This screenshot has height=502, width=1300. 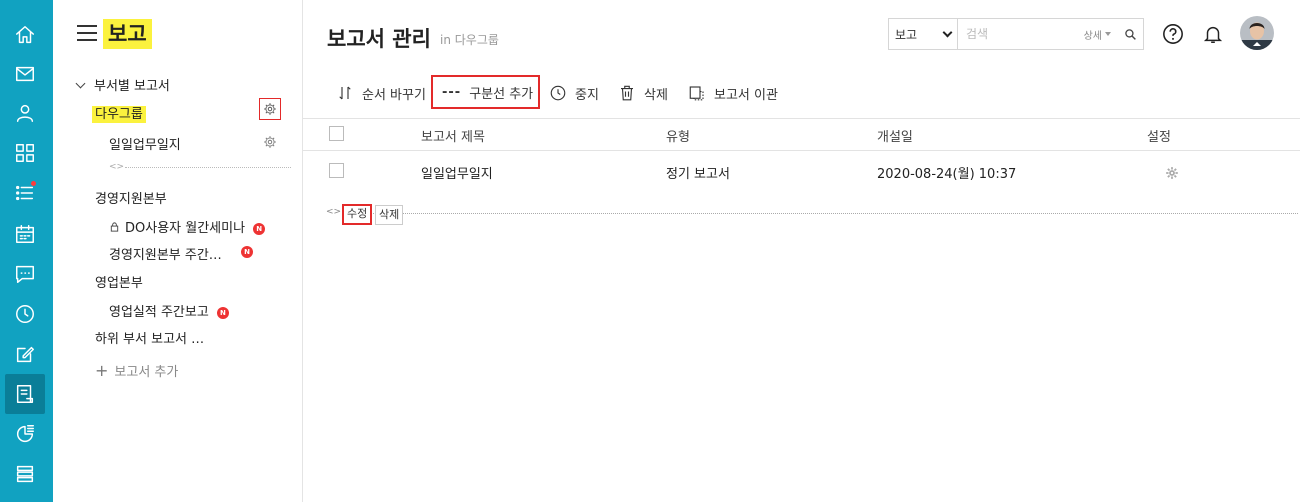 What do you see at coordinates (895, 135) in the screenshot?
I see `column-header-created: 개설일` at bounding box center [895, 135].